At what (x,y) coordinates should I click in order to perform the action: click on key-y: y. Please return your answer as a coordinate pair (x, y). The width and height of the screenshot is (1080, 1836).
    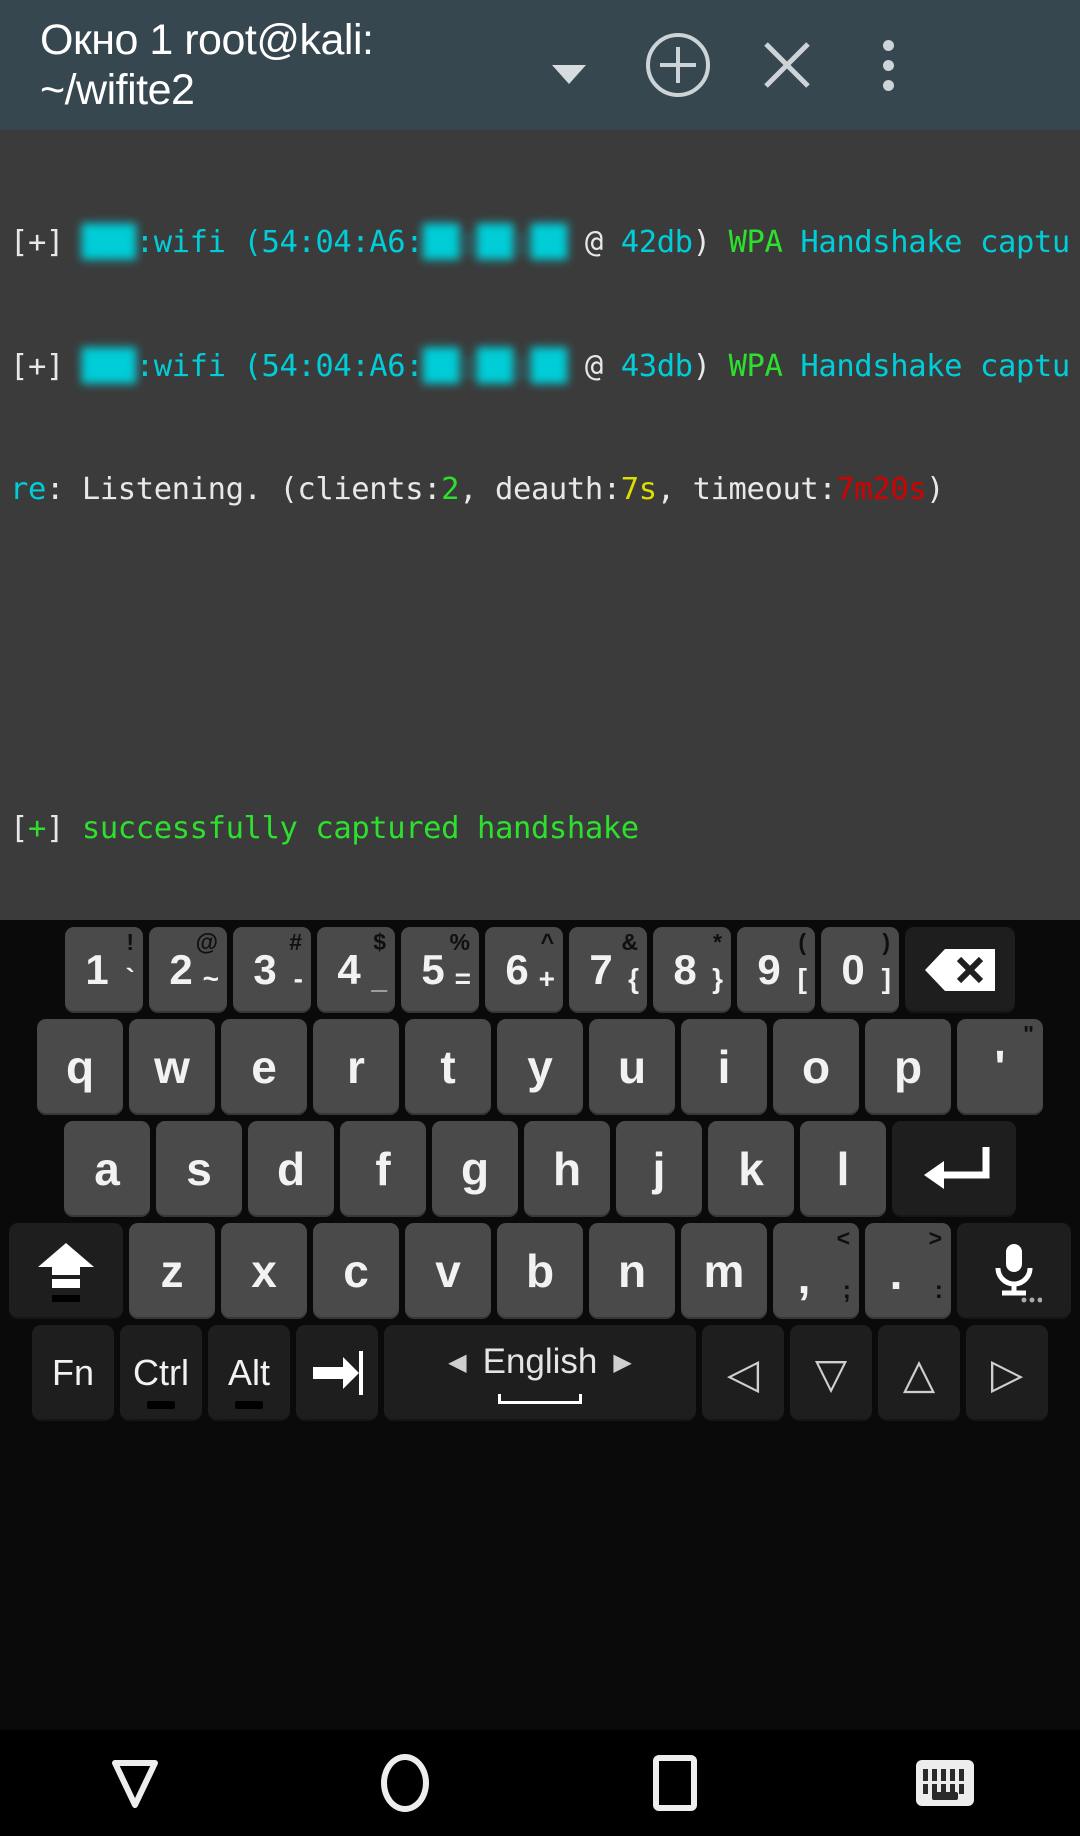
    Looking at the image, I should click on (540, 1067).